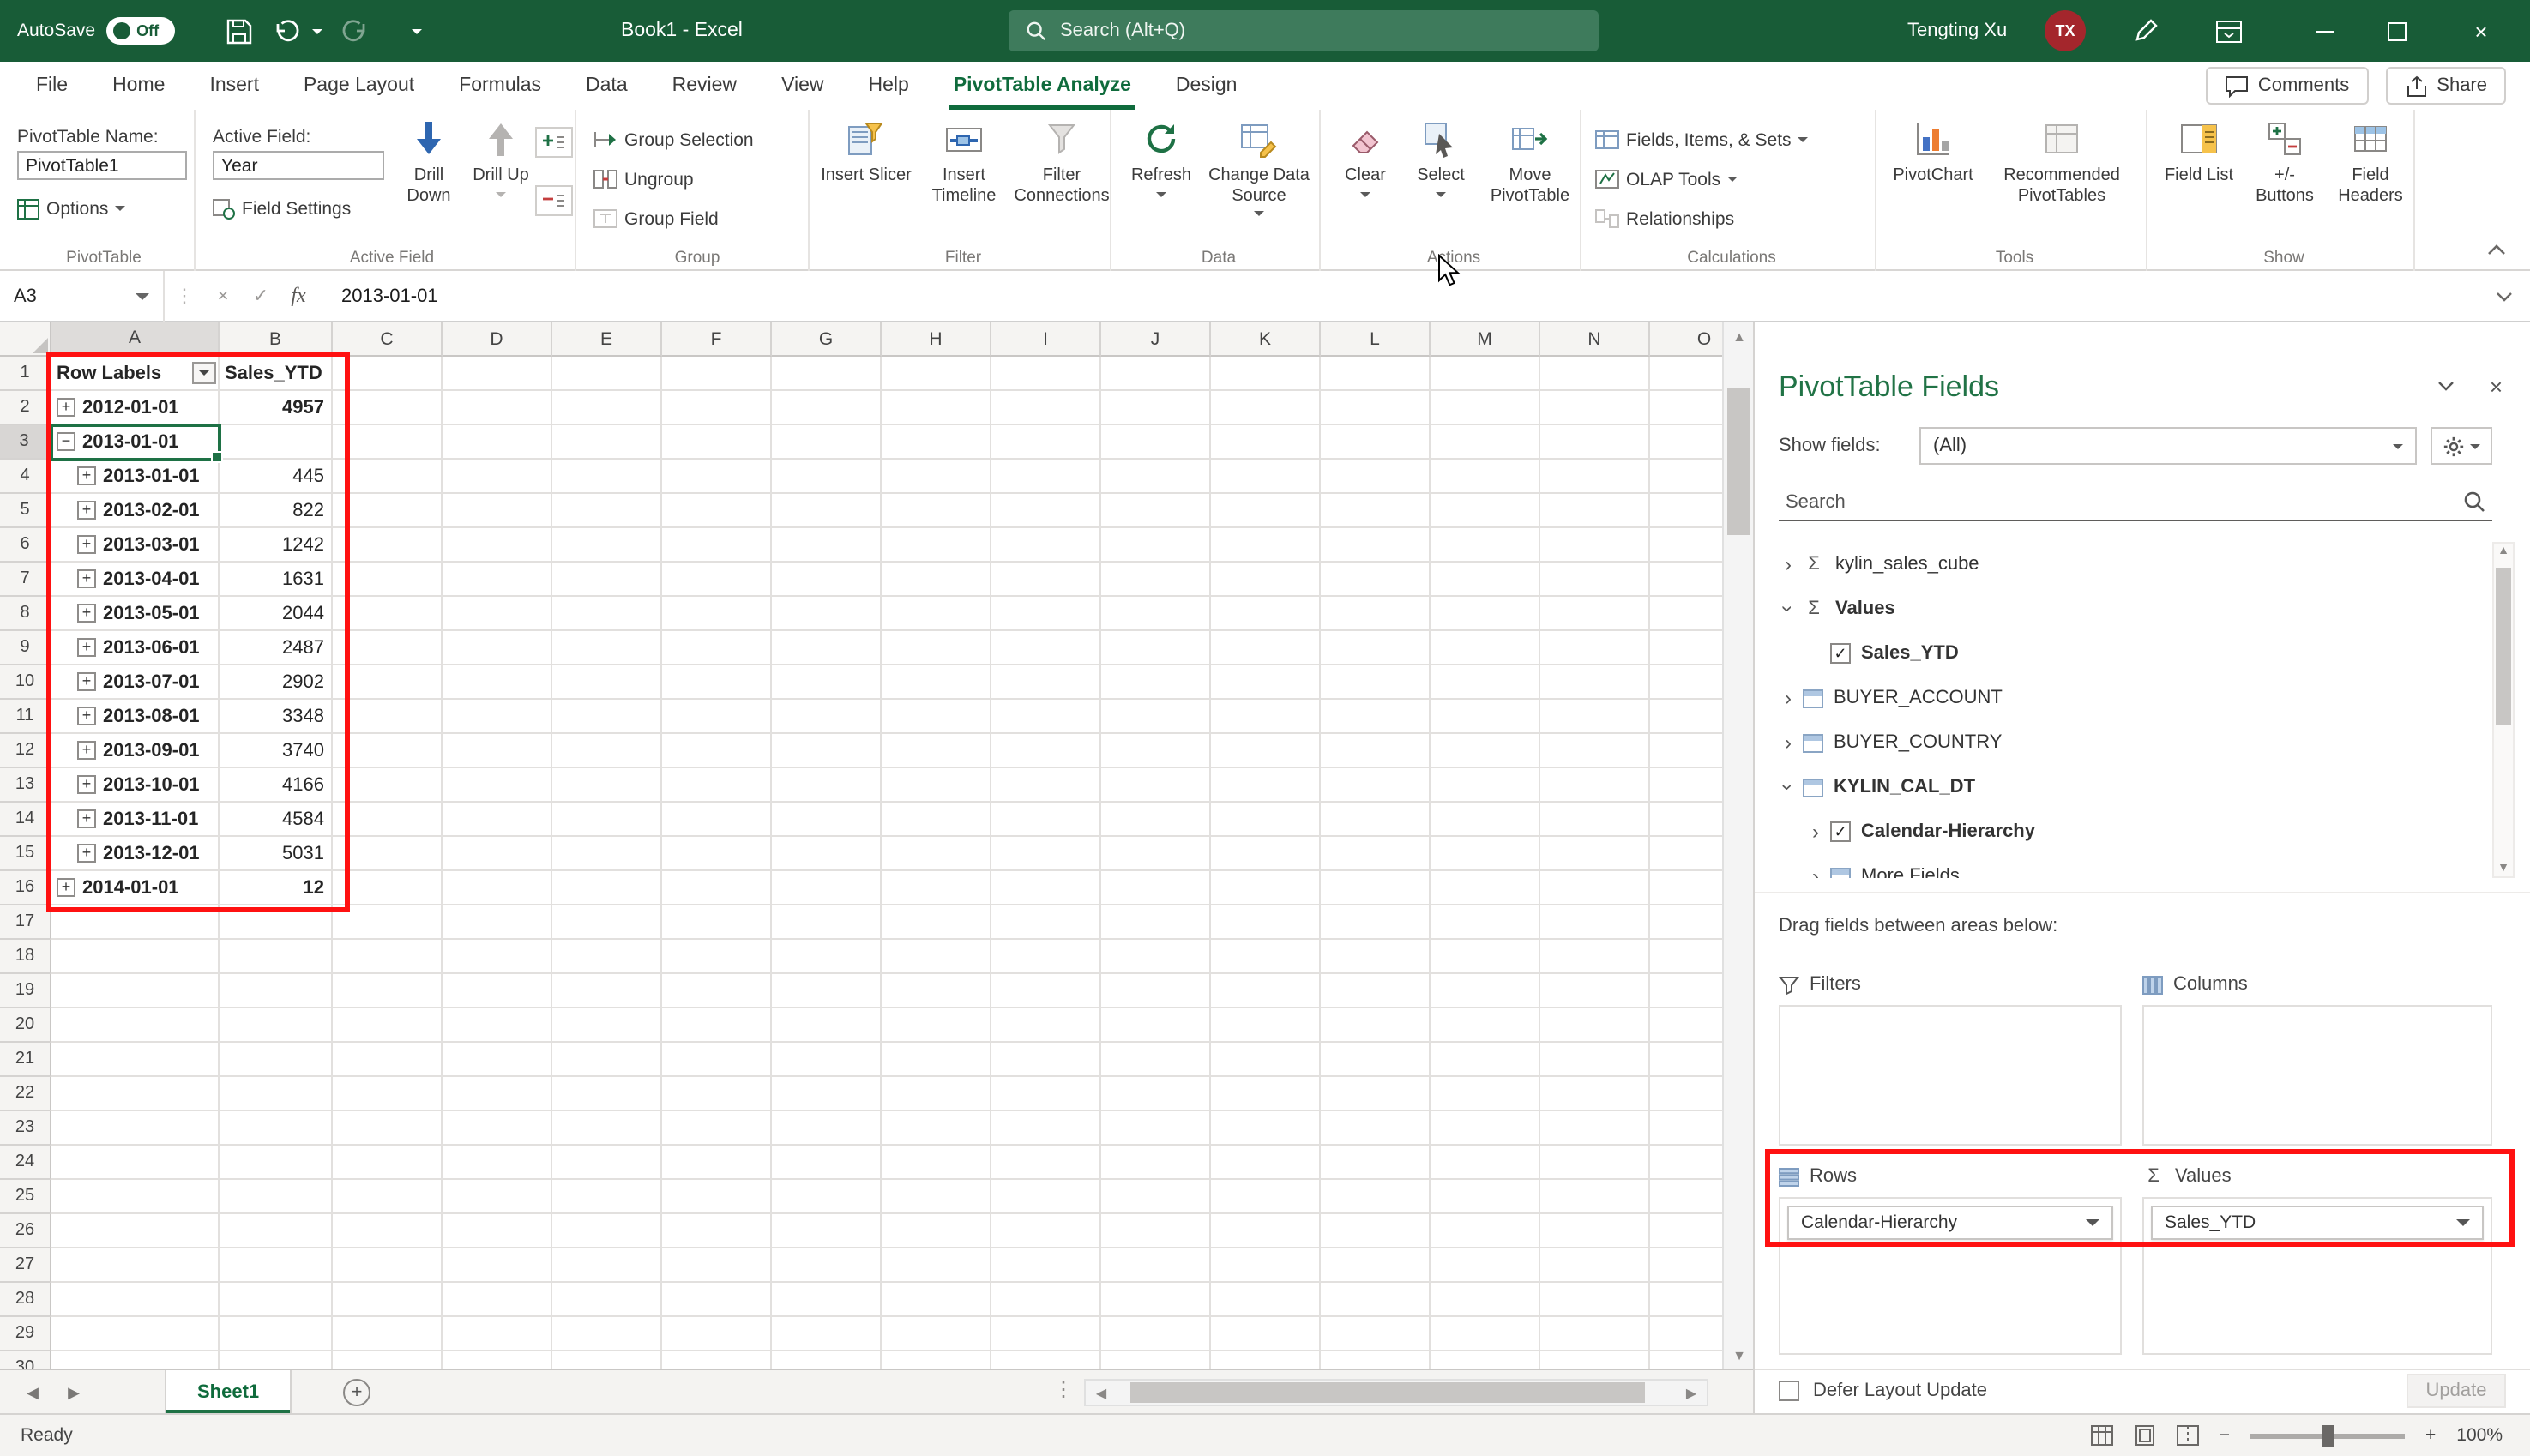 Image resolution: width=2530 pixels, height=1456 pixels. What do you see at coordinates (717, 1360) in the screenshot?
I see `cell-F30` at bounding box center [717, 1360].